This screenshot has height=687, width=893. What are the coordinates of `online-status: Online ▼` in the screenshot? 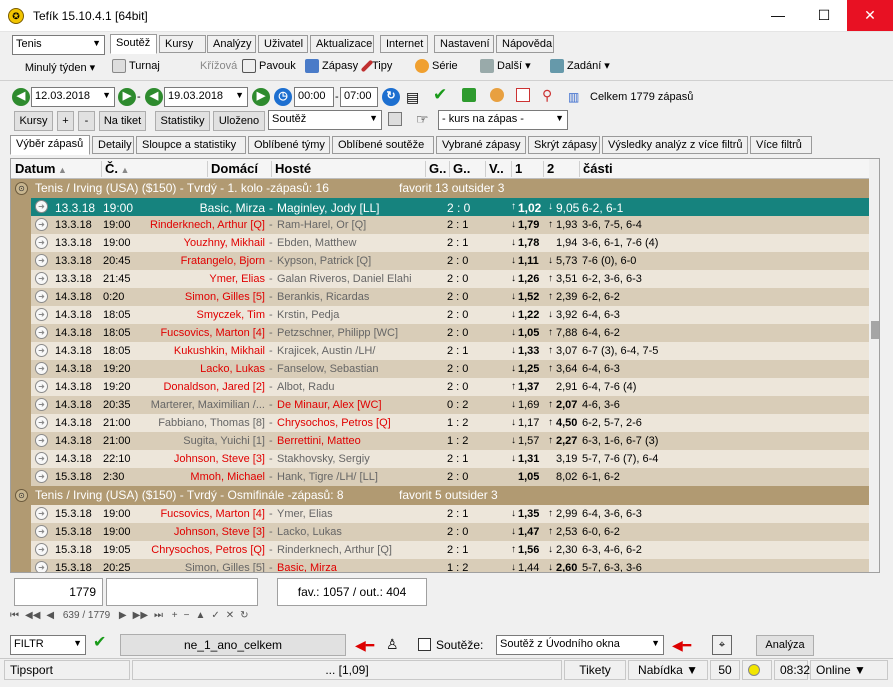 It's located at (849, 670).